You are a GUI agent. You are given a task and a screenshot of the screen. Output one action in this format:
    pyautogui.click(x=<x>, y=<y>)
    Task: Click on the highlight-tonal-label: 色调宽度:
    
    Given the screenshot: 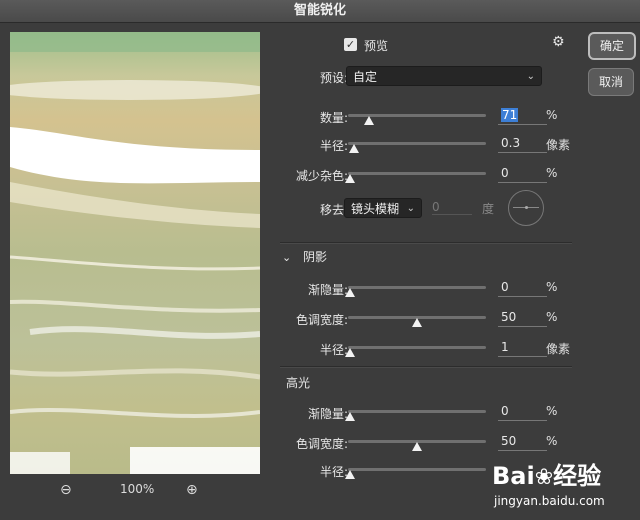 What is the action you would take?
    pyautogui.click(x=321, y=444)
    